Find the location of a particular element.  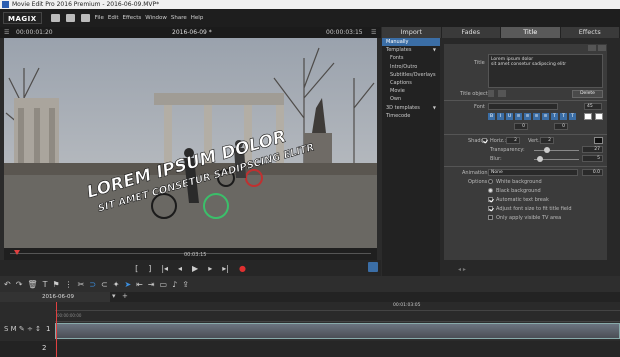

spacing-field: 0 is located at coordinates (521, 126).